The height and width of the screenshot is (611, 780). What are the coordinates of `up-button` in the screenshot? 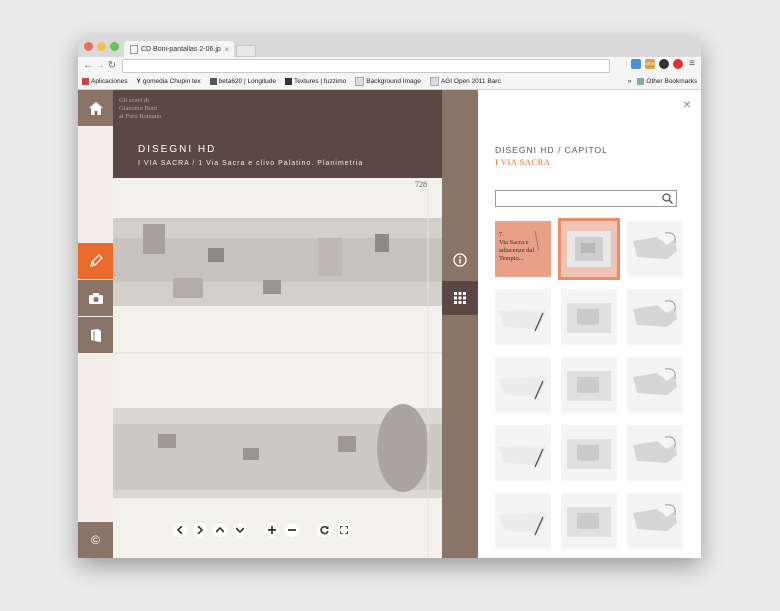 It's located at (220, 530).